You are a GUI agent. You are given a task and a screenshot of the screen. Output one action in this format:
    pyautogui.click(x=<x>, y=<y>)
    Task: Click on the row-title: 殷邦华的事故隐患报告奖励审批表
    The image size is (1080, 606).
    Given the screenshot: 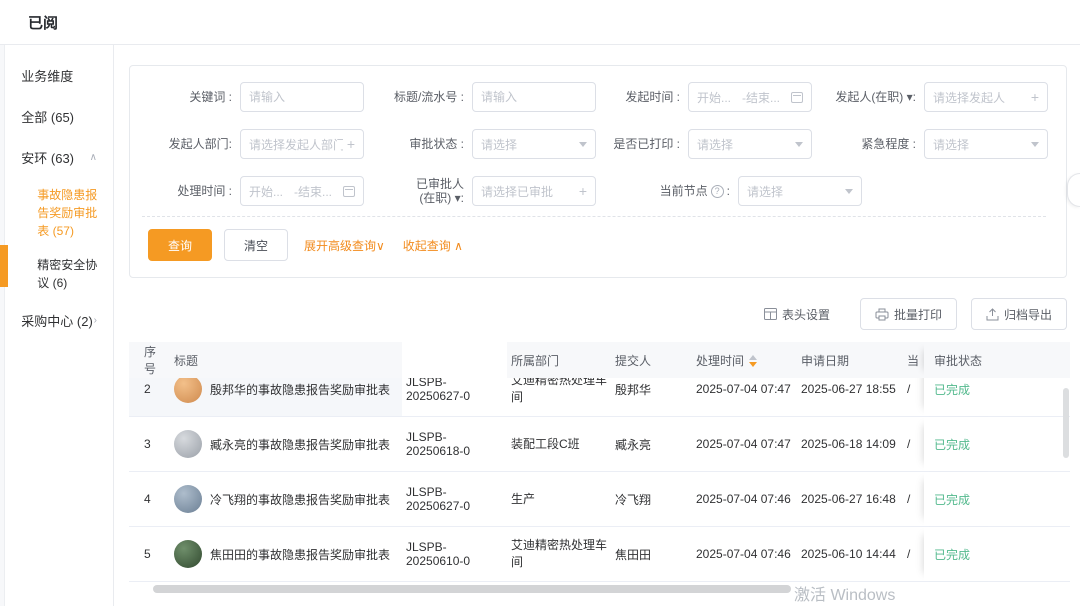 What is the action you would take?
    pyautogui.click(x=300, y=389)
    